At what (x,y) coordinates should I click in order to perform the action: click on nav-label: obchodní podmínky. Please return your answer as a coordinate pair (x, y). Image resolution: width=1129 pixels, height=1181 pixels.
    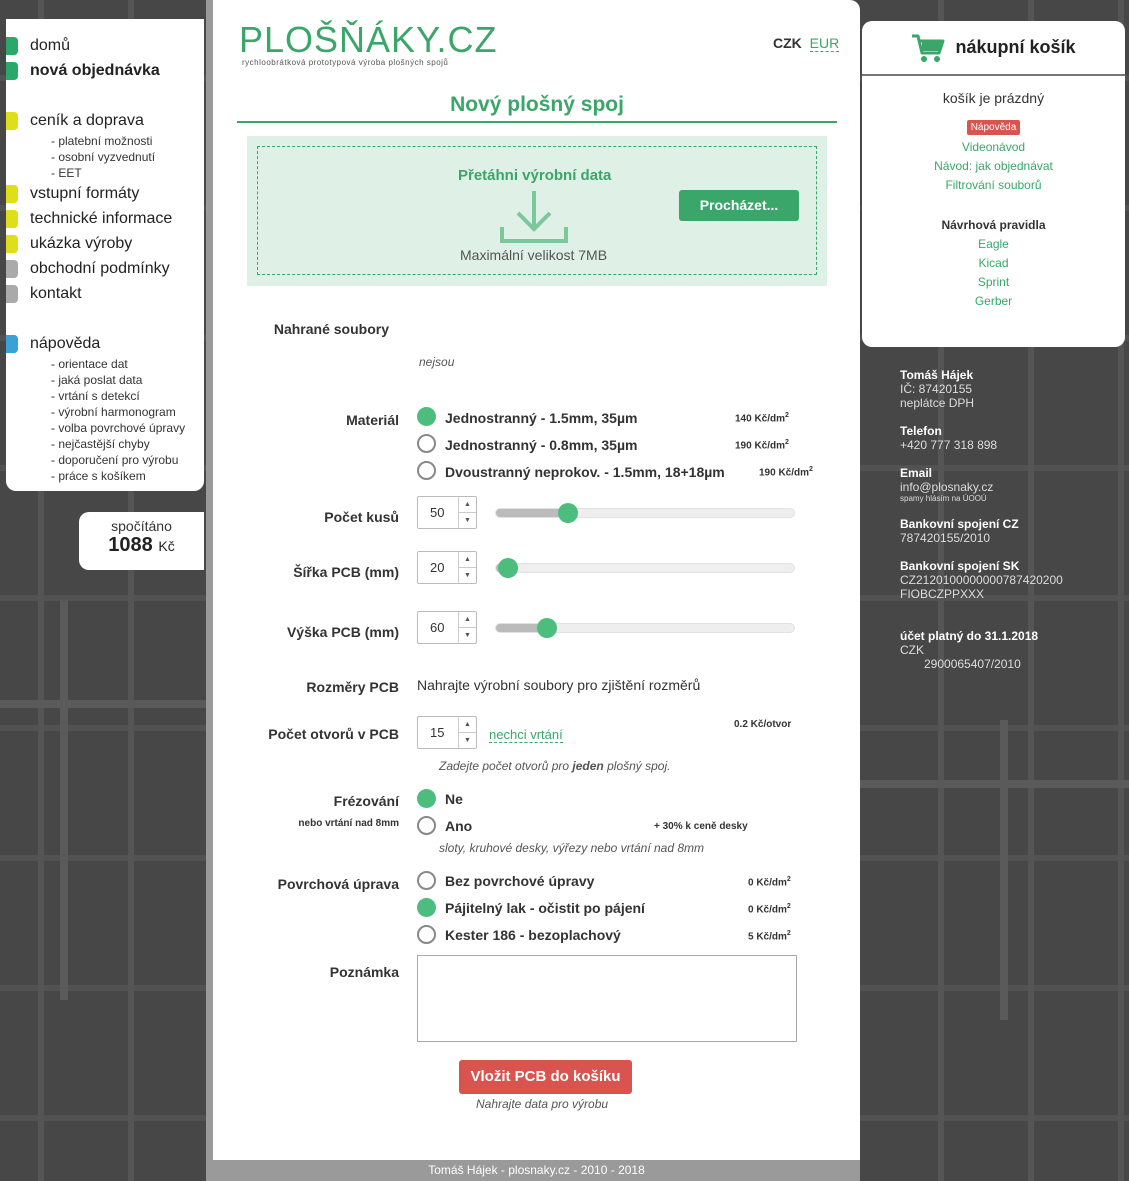
    Looking at the image, I should click on (100, 268).